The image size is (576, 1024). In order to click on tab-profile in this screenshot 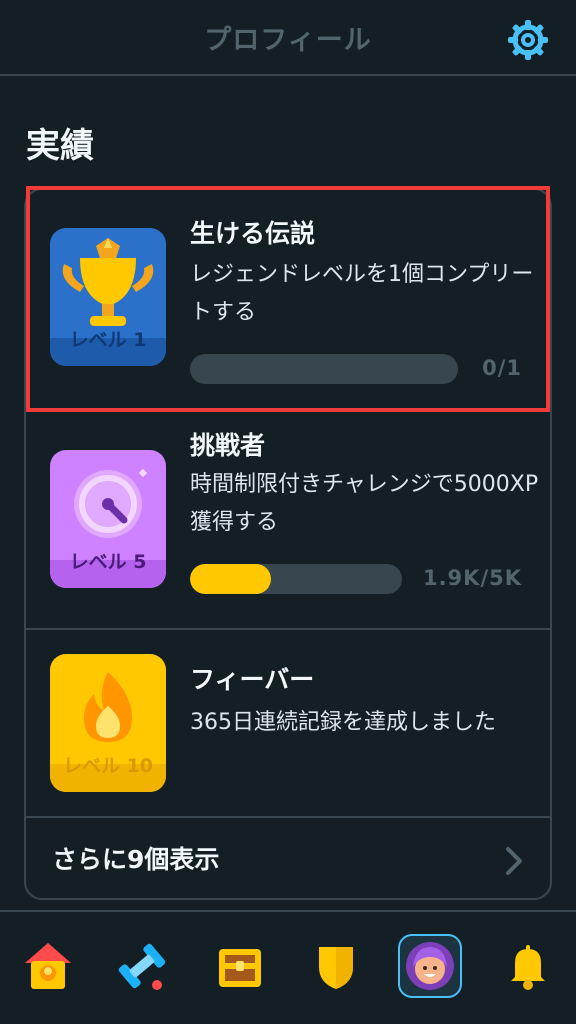, I will do `click(430, 966)`.